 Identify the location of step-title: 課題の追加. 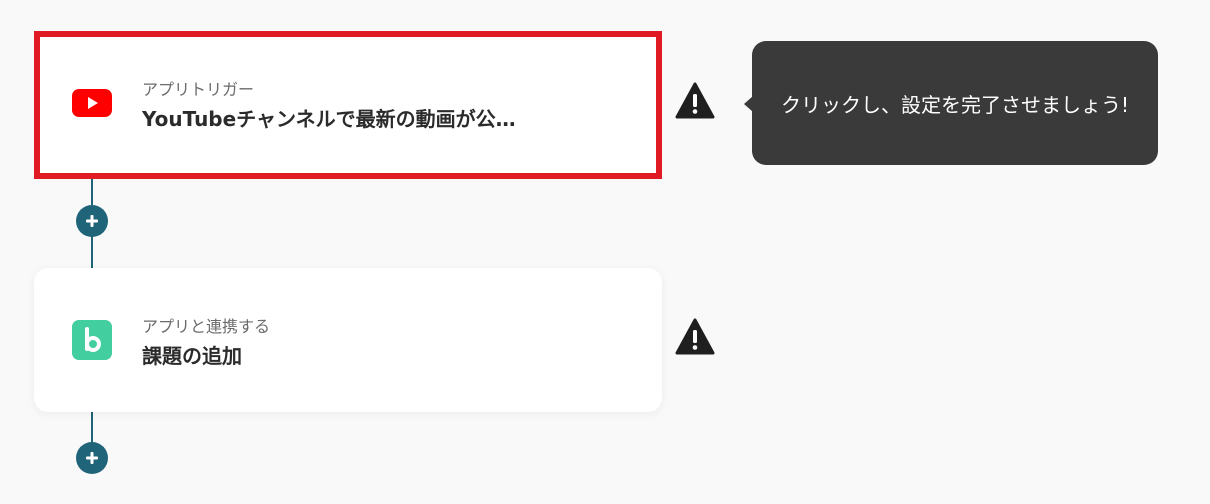
(192, 356).